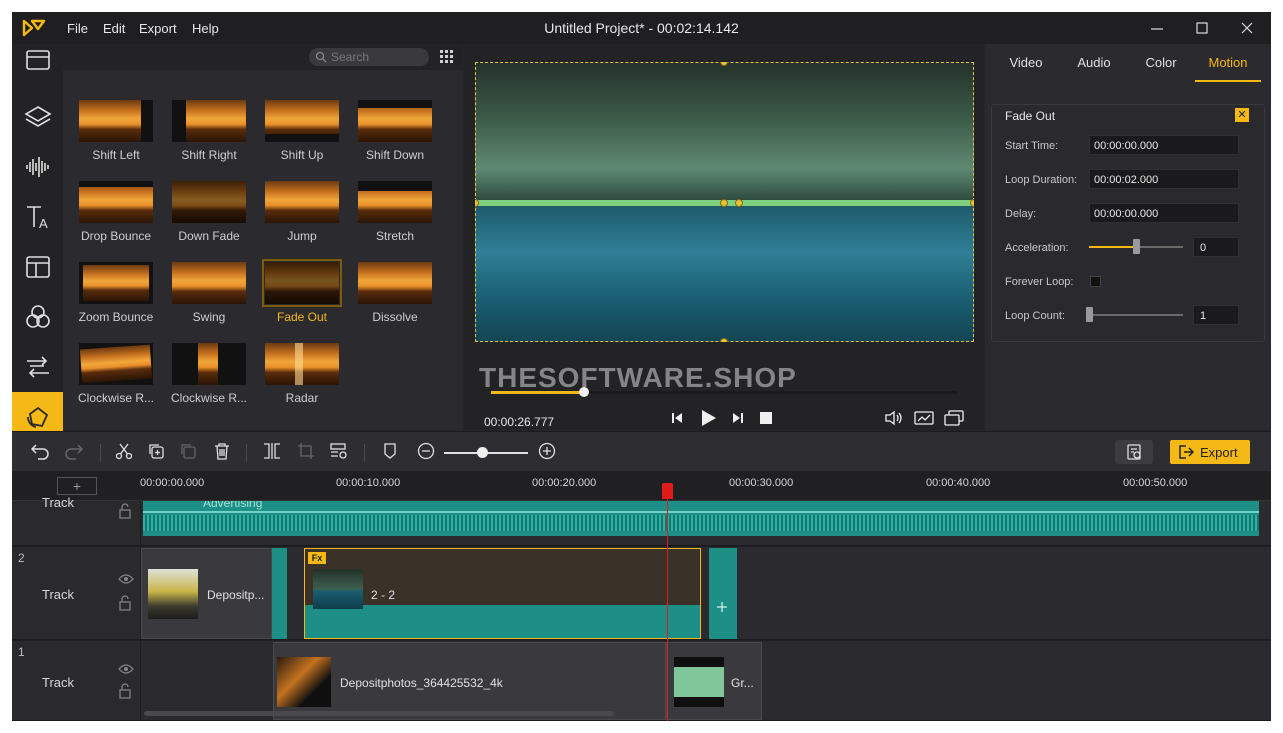 This screenshot has height=733, width=1283. What do you see at coordinates (426, 451) in the screenshot?
I see `zoom-out-icon` at bounding box center [426, 451].